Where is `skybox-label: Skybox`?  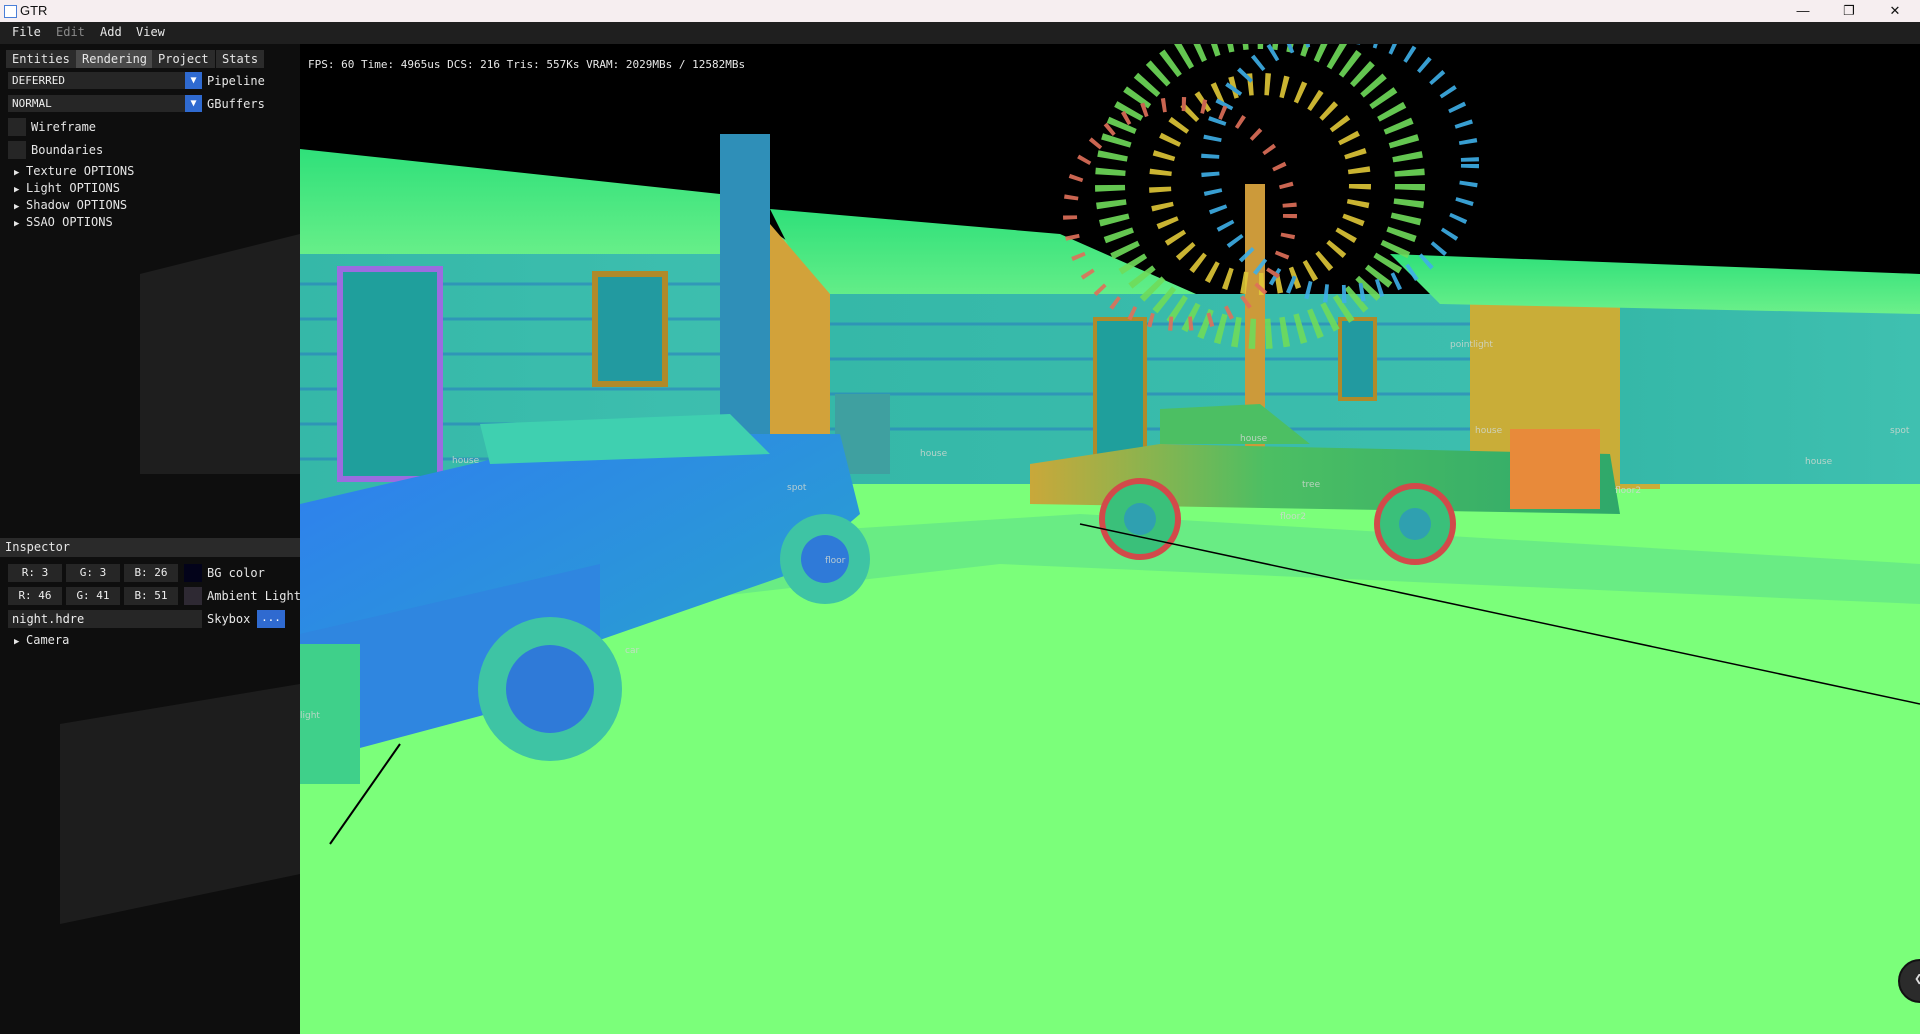 skybox-label: Skybox is located at coordinates (229, 619).